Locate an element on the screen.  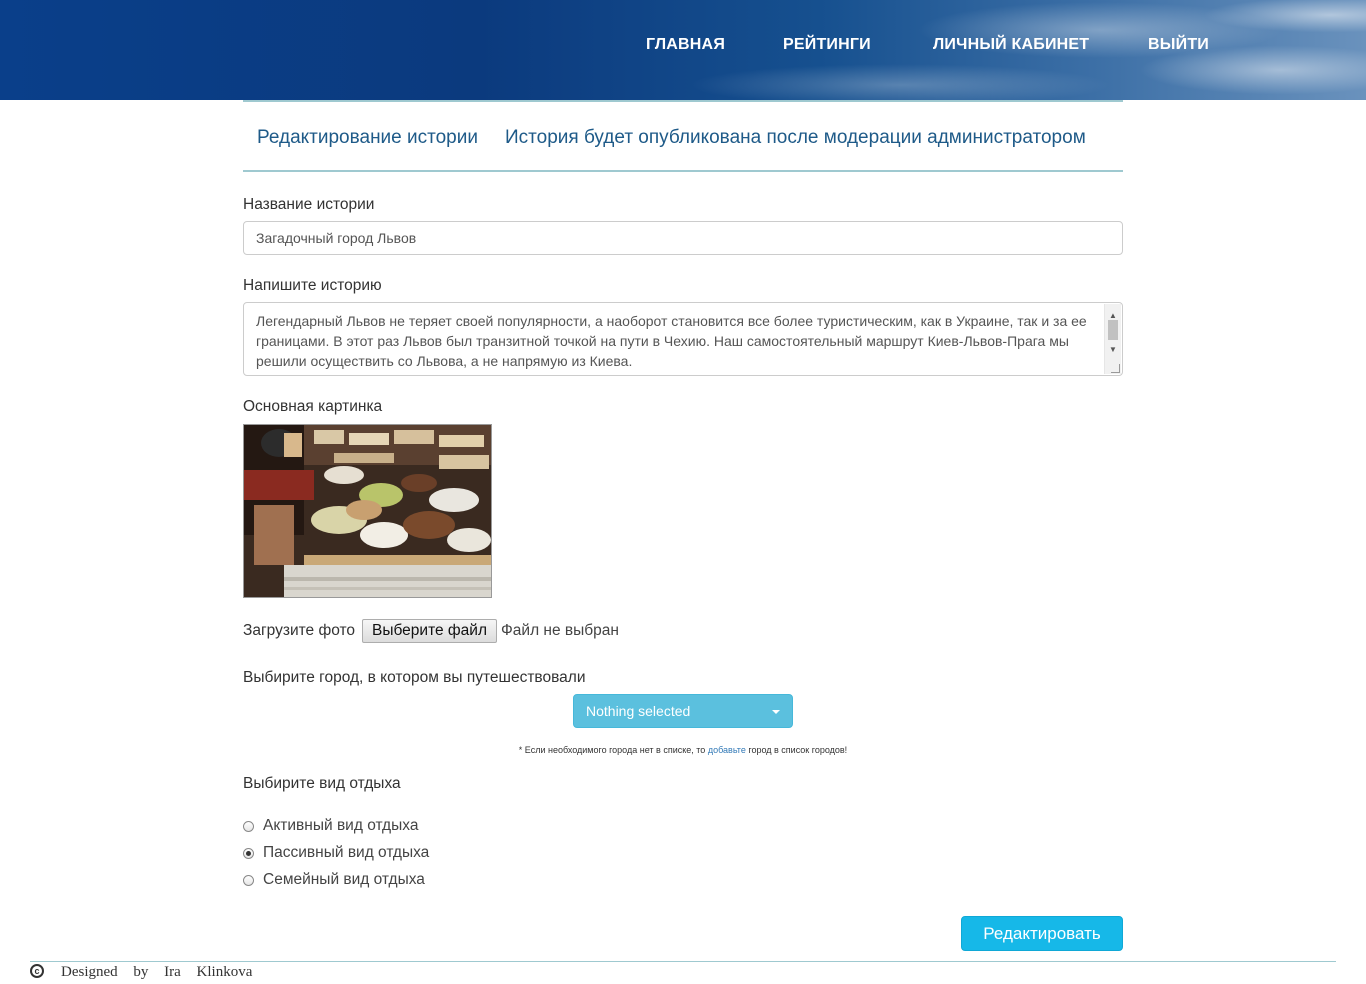
main-nav: ГЛАВНАЯ РЕЙТИНГИ ЛИЧНЫЙ КАБИНЕТ ВЫЙТИ is located at coordinates (683, 47).